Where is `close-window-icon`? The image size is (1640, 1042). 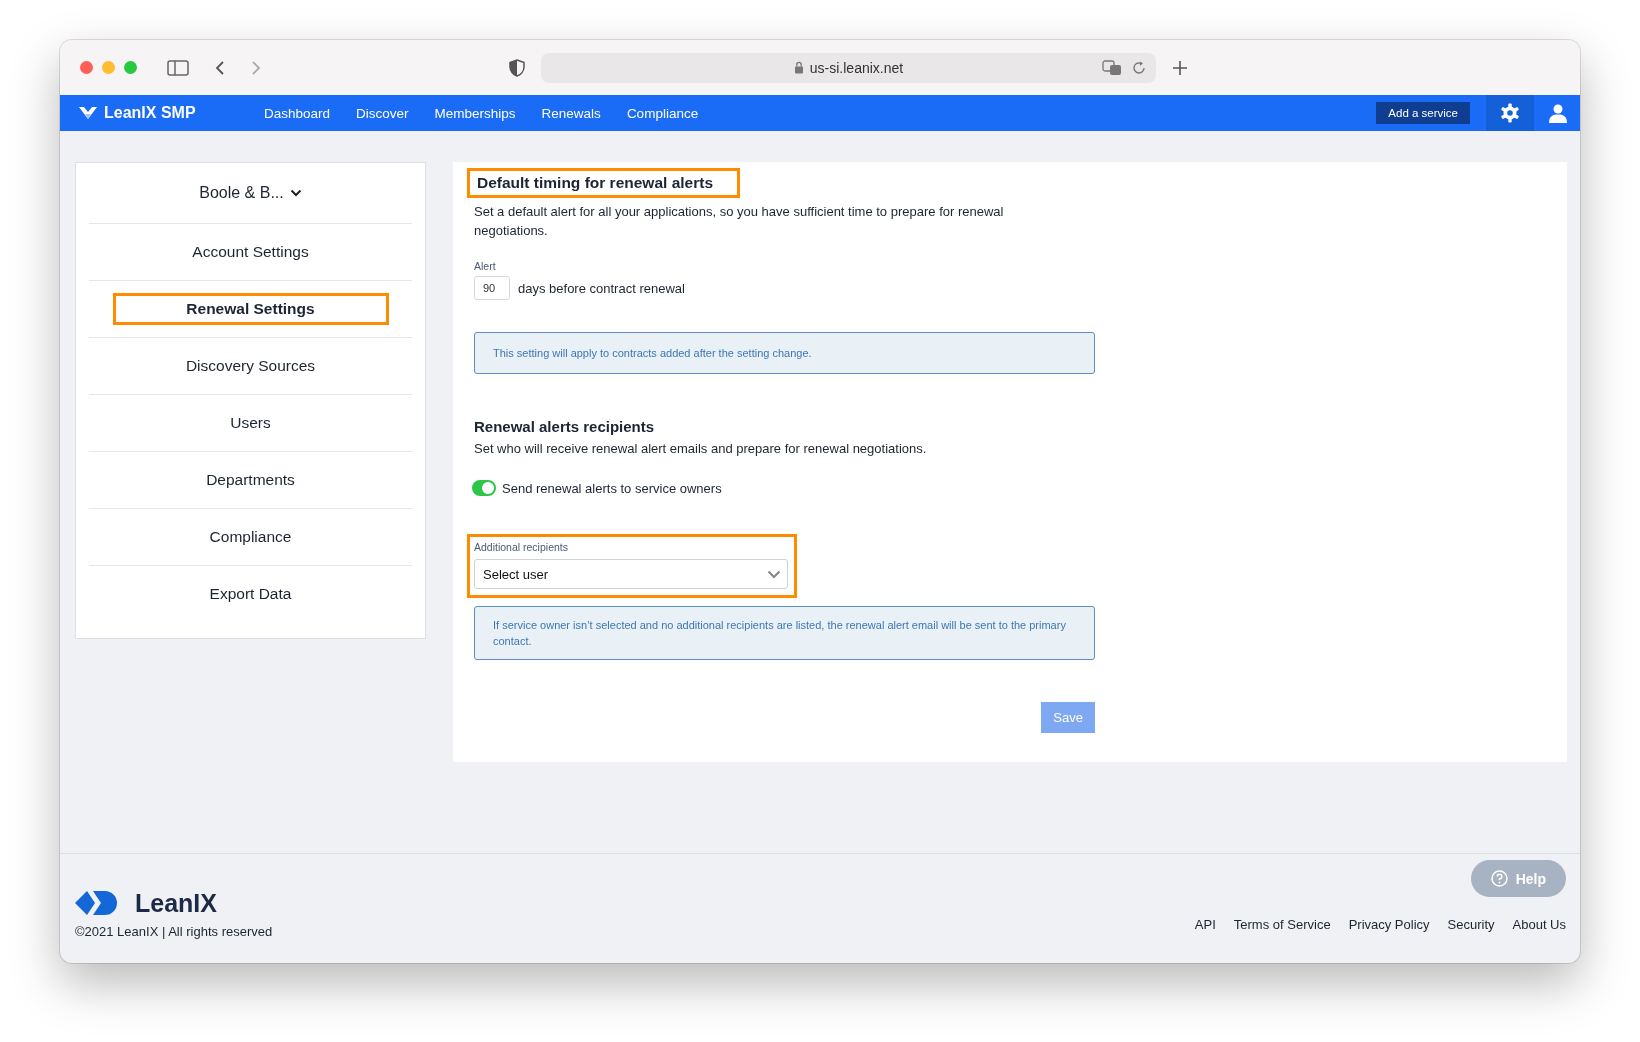
close-window-icon is located at coordinates (86, 67).